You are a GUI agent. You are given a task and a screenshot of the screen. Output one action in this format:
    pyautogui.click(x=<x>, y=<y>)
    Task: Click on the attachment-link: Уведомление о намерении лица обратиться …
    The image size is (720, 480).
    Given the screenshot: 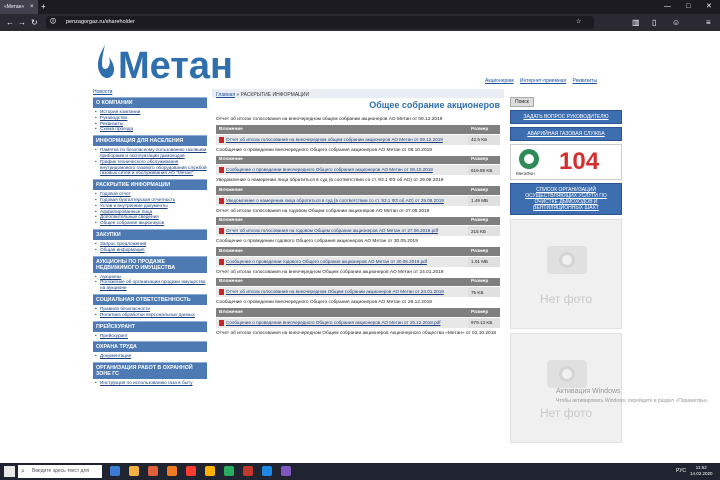 What is the action you would take?
    pyautogui.click(x=335, y=200)
    